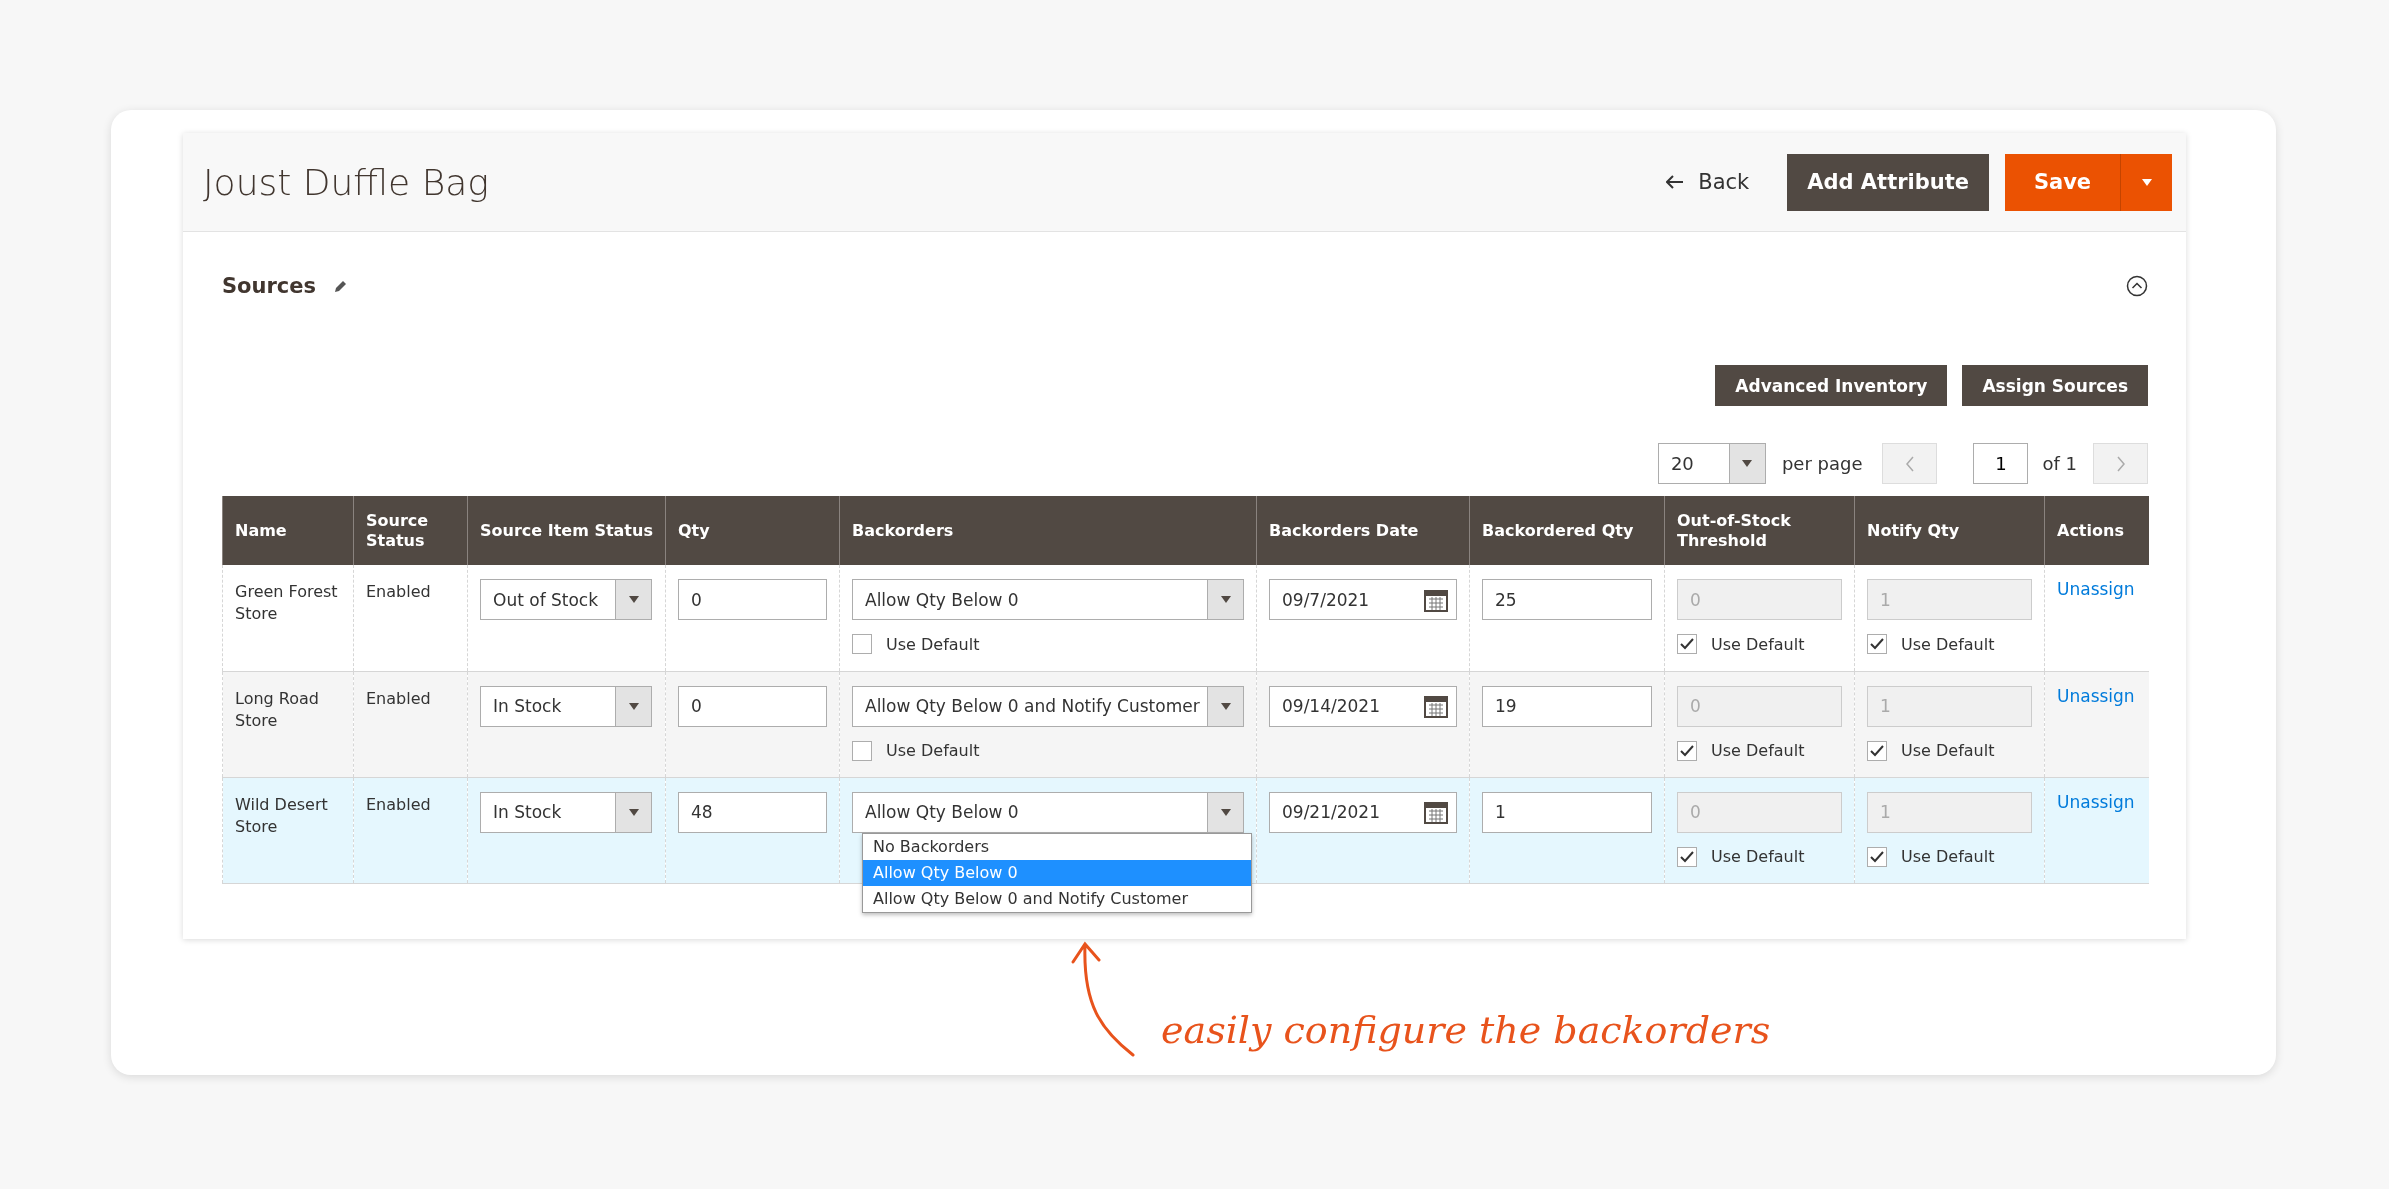 The image size is (2389, 1189). What do you see at coordinates (2062, 182) in the screenshot?
I see `save-button: Save` at bounding box center [2062, 182].